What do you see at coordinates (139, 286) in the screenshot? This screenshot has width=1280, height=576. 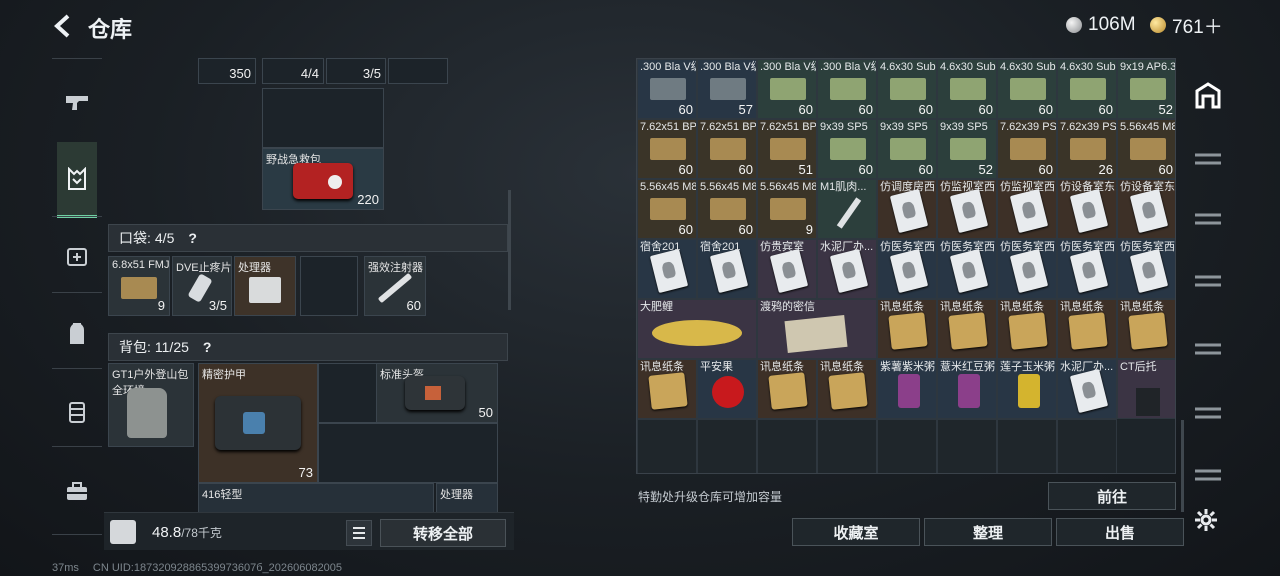 I see `pocket-slot-1: 6.8x51 FMJ 9` at bounding box center [139, 286].